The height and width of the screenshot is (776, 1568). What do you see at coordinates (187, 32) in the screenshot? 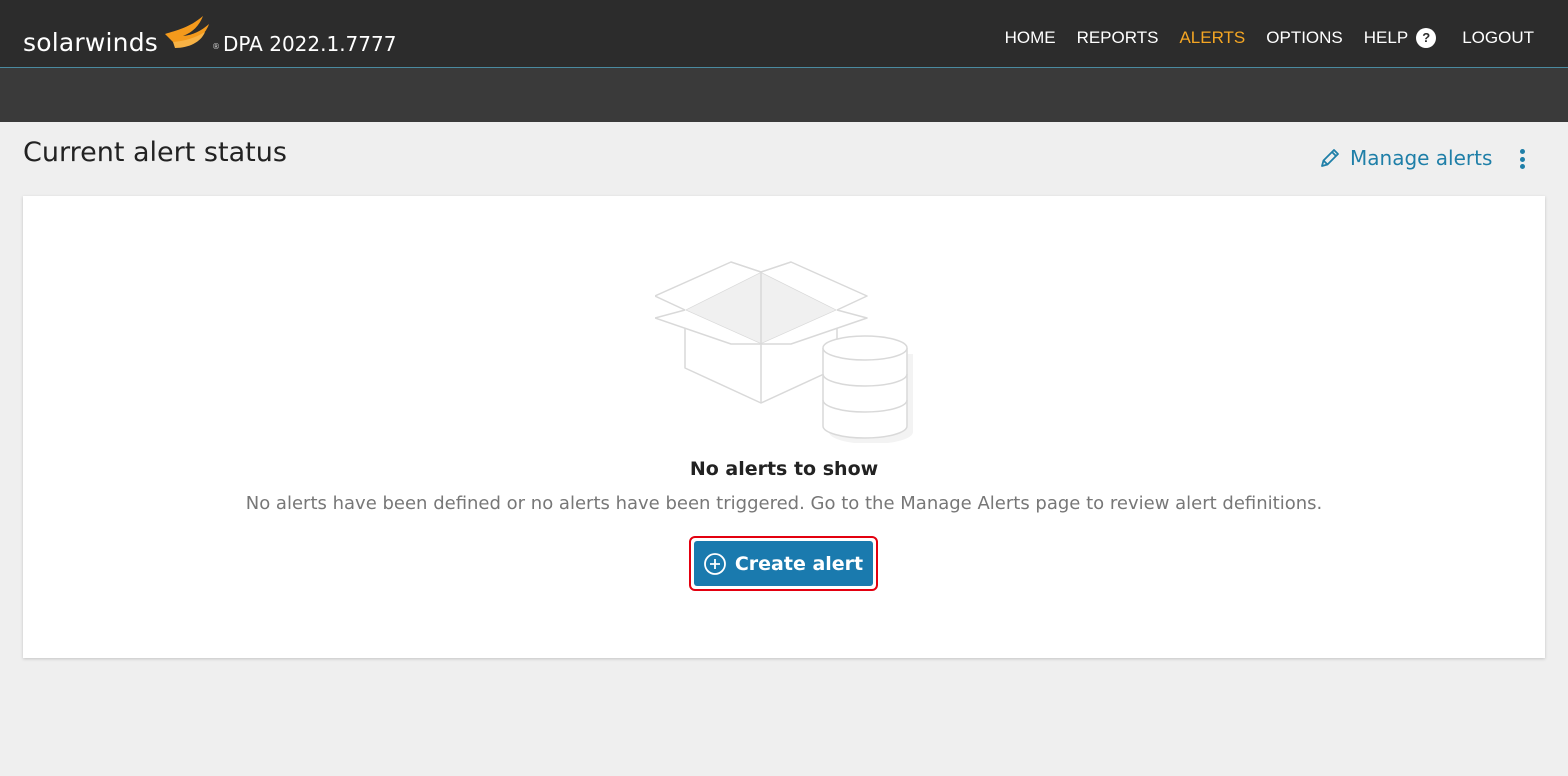
I see `flame-icon` at bounding box center [187, 32].